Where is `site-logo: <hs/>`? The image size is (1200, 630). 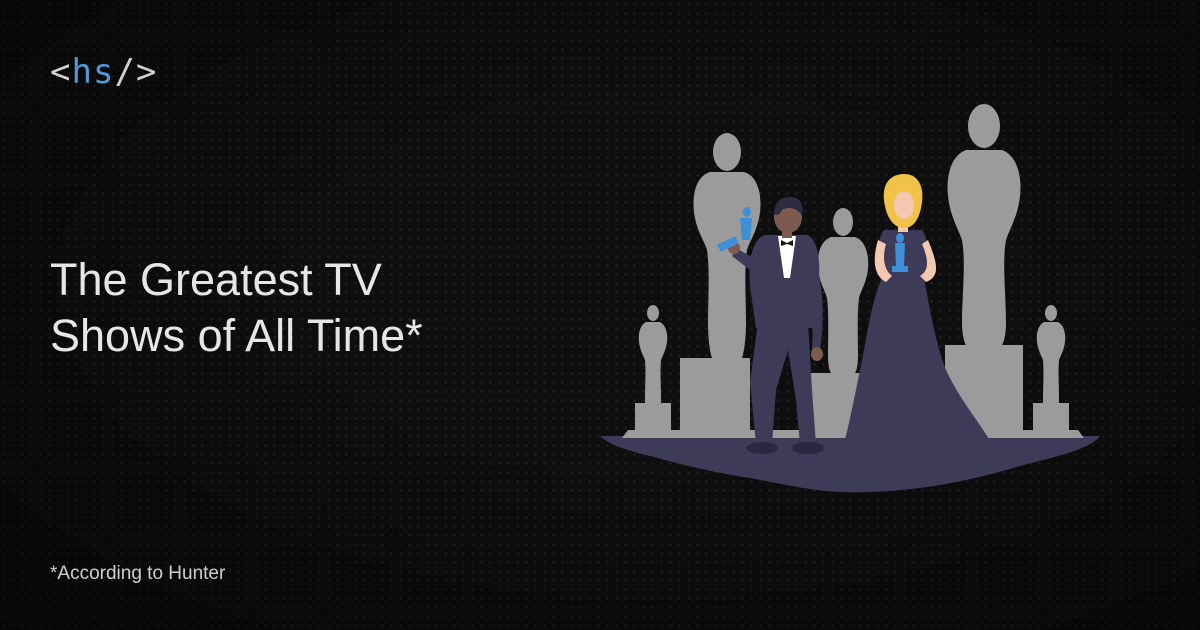
site-logo: <hs/> is located at coordinates (103, 72).